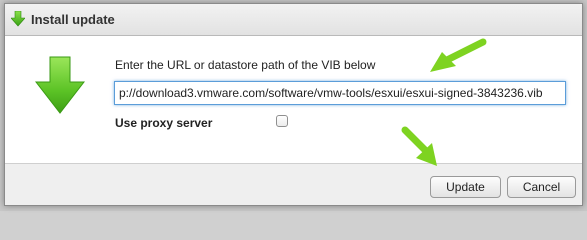  I want to click on dialog-title: Install update, so click(73, 19).